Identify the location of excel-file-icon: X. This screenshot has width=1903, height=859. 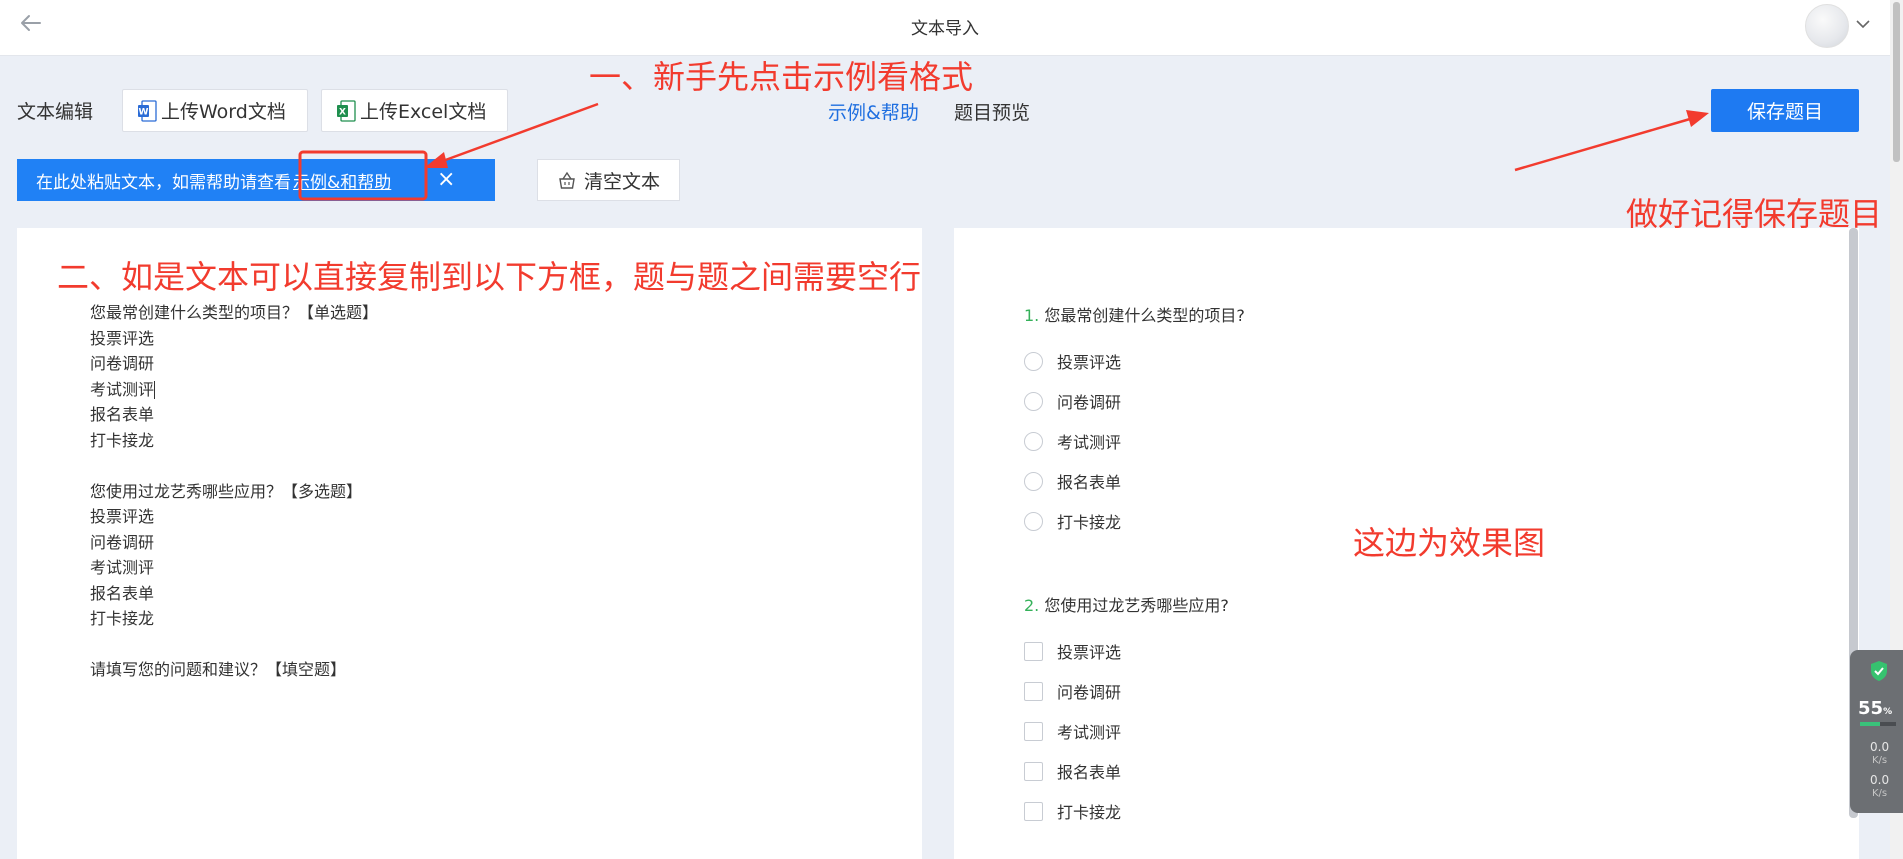
(346, 110).